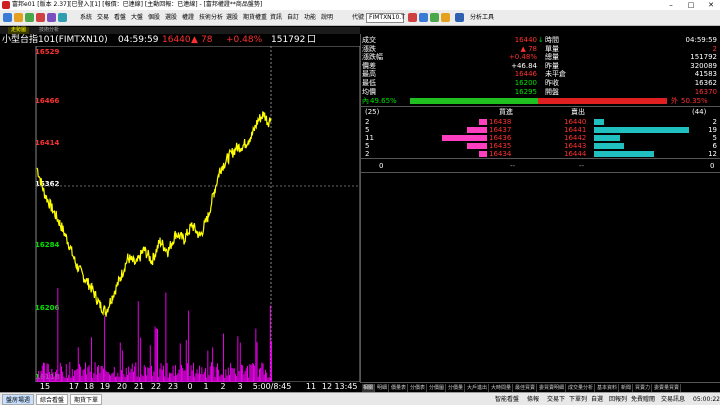 The width and height of the screenshot is (720, 405). What do you see at coordinates (500, 138) in the screenshot?
I see `bid-price: 16436` at bounding box center [500, 138].